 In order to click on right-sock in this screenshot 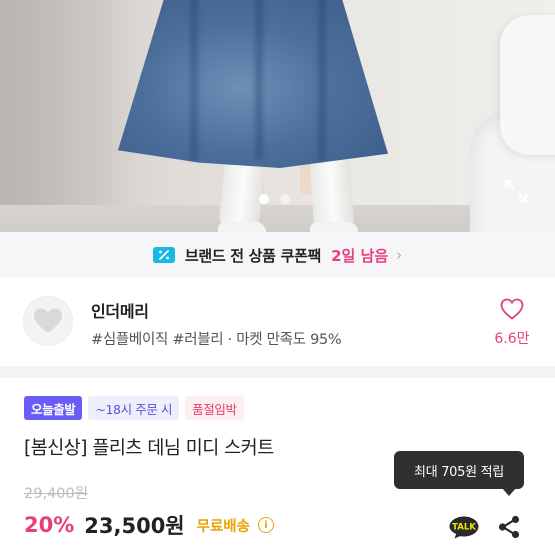, I will do `click(332, 195)`.